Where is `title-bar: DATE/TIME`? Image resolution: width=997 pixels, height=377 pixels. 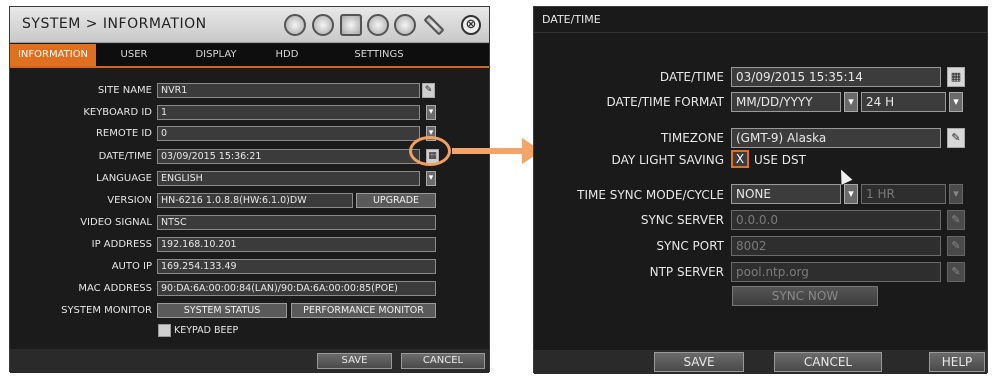
title-bar: DATE/TIME is located at coordinates (760, 20).